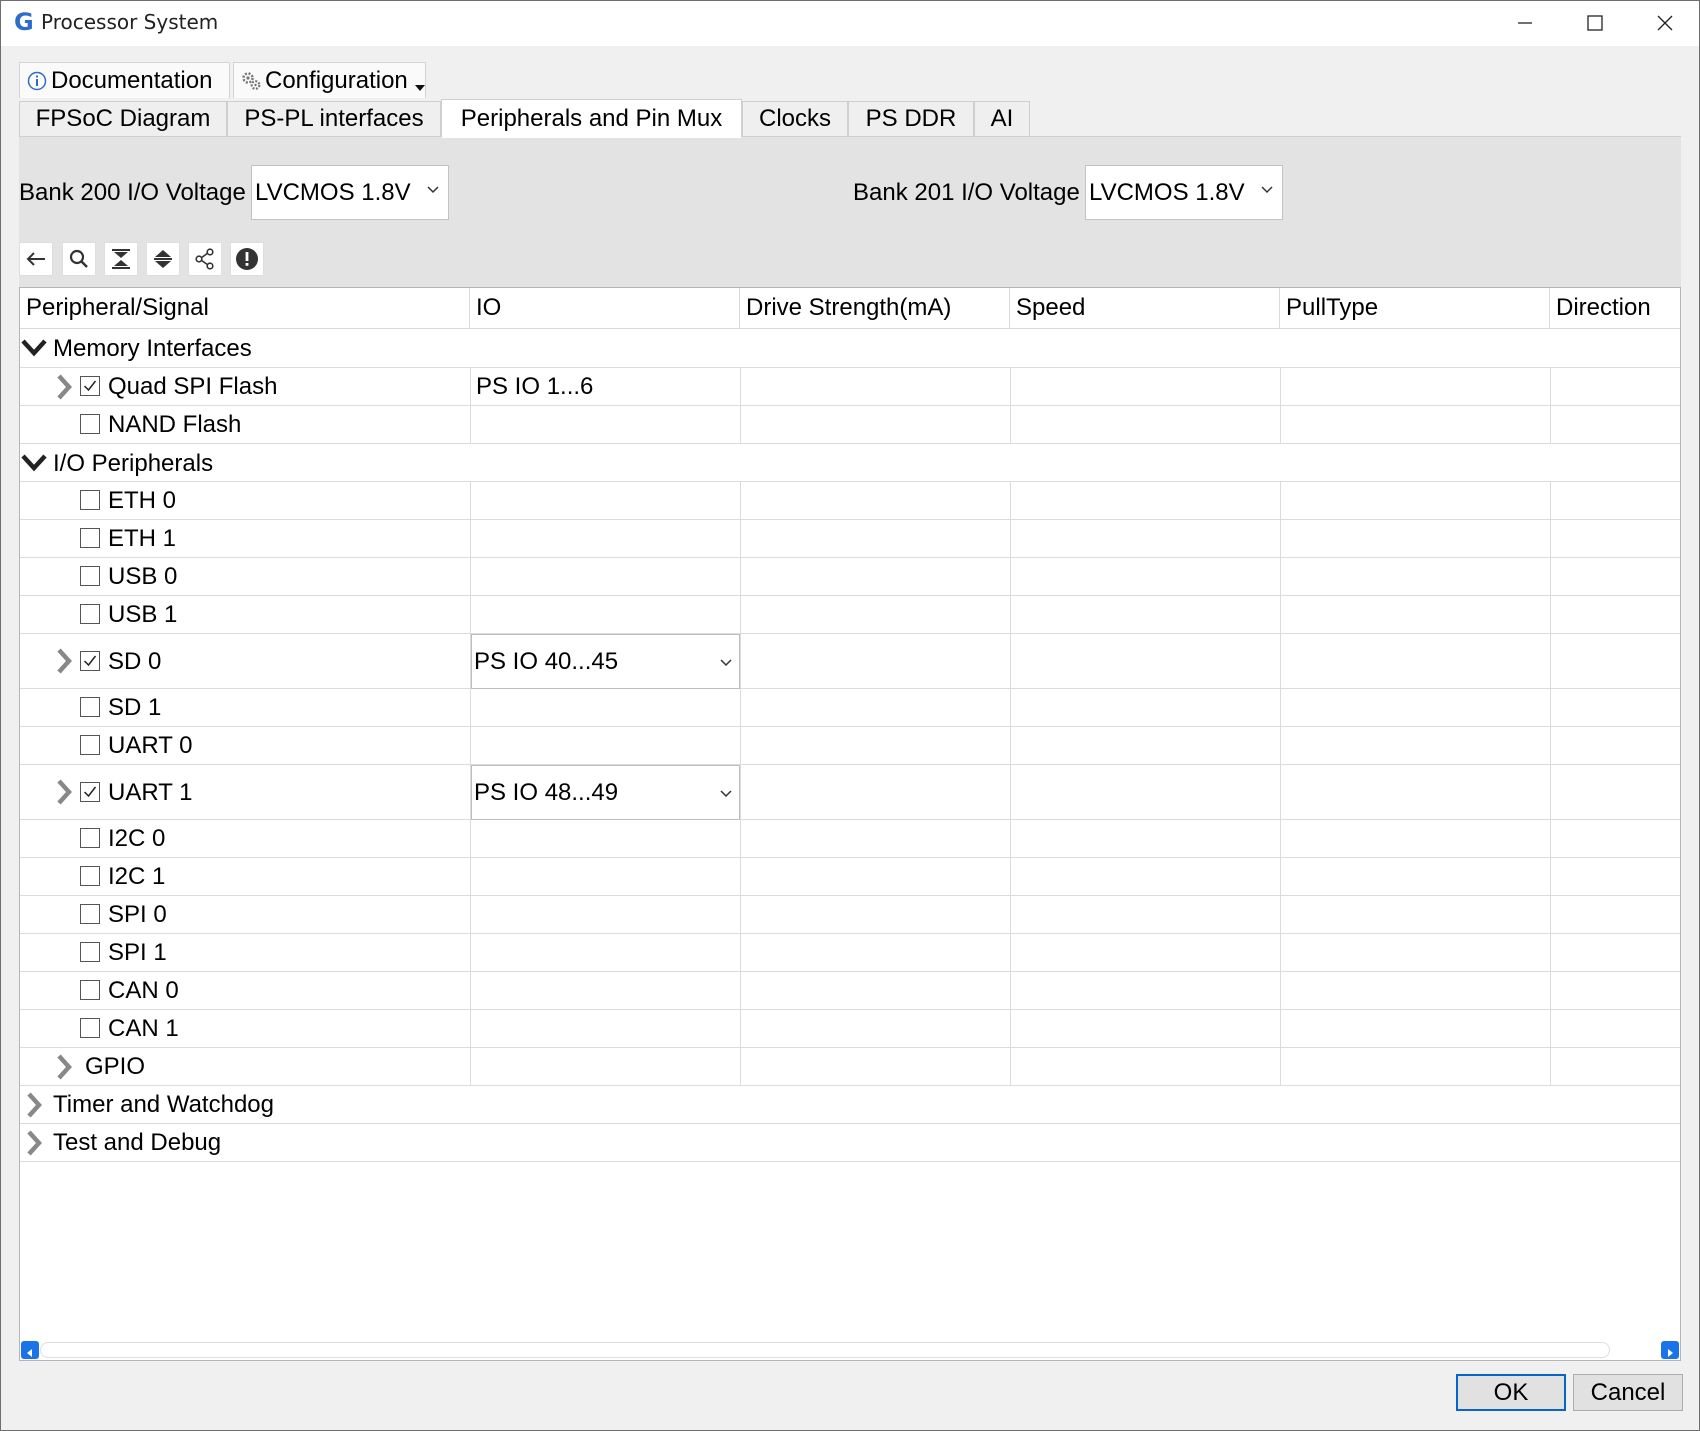 The height and width of the screenshot is (1431, 1700). I want to click on scrollbar-thumb, so click(825, 1350).